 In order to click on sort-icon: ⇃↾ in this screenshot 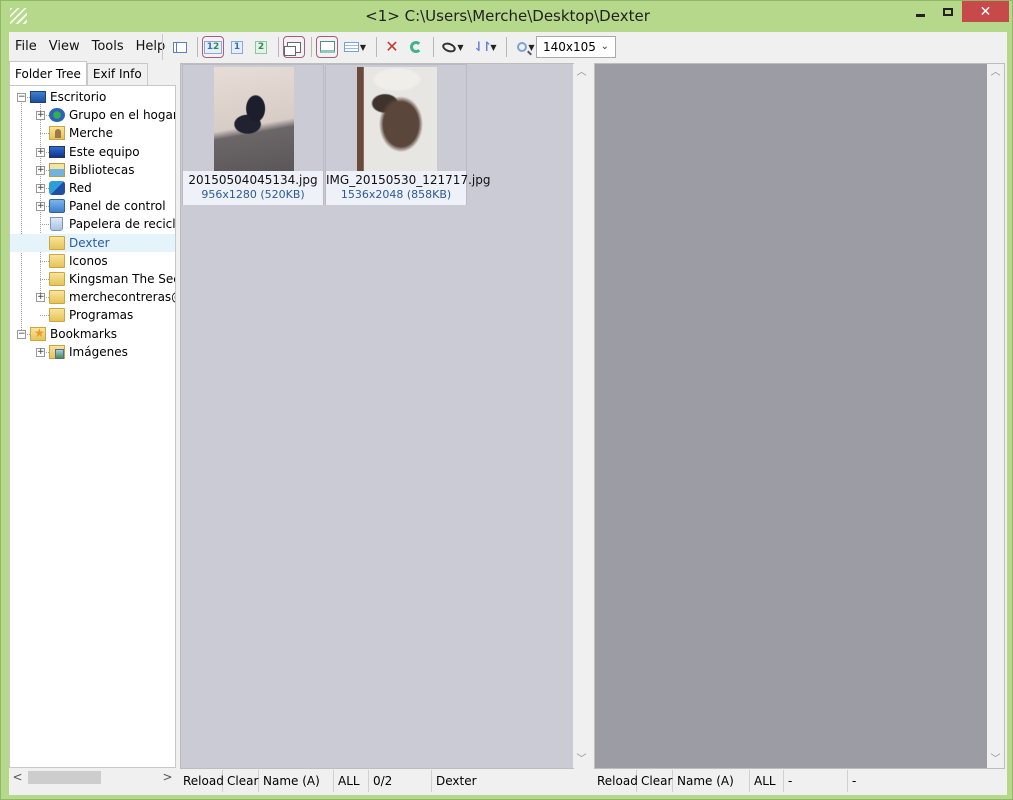, I will do `click(483, 47)`.